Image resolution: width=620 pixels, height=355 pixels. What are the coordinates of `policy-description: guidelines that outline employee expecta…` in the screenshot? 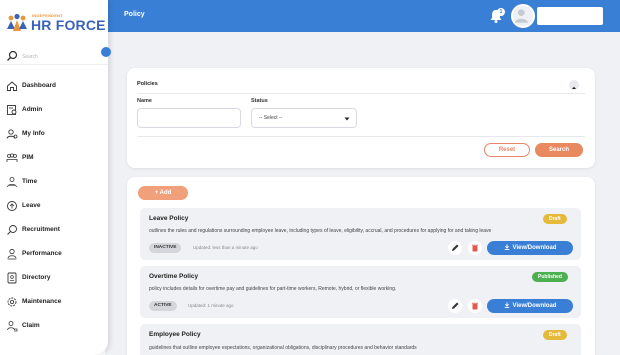 It's located at (283, 348).